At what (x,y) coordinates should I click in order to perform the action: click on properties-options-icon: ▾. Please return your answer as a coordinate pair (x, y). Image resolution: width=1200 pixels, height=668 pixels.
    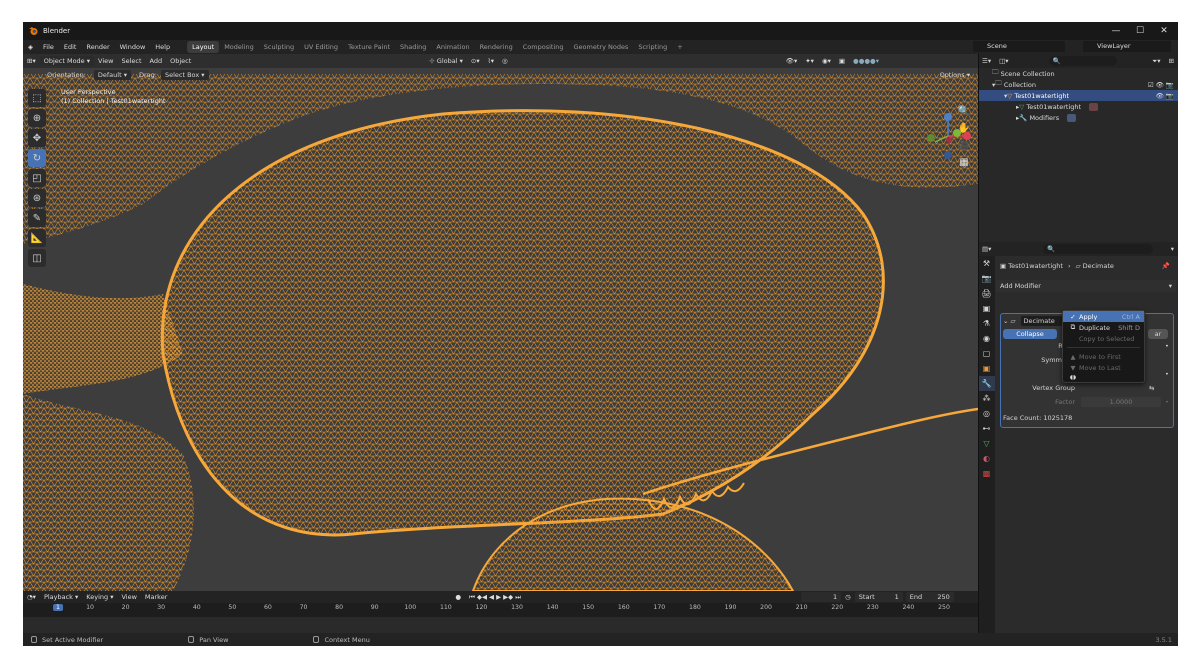
    Looking at the image, I should click on (1172, 249).